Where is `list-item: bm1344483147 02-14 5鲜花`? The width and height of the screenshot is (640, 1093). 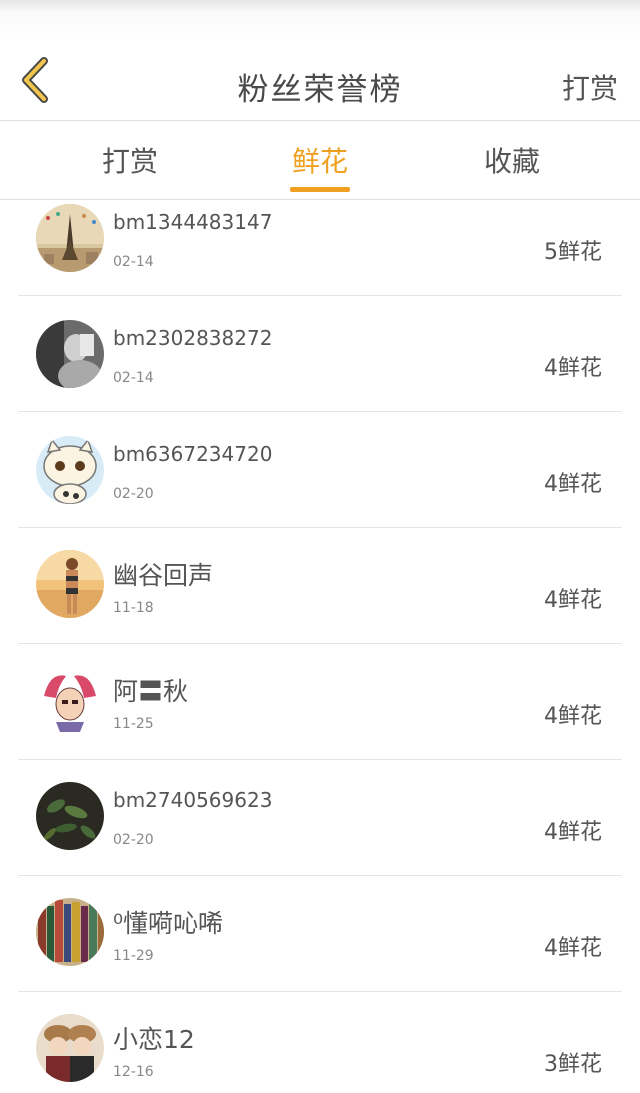
list-item: bm1344483147 02-14 5鲜花 is located at coordinates (320, 248).